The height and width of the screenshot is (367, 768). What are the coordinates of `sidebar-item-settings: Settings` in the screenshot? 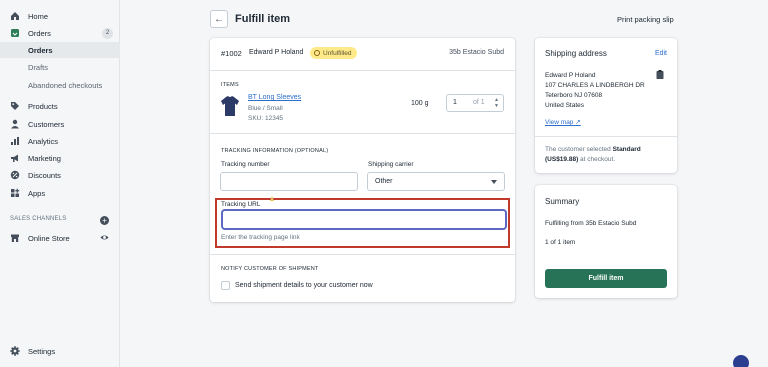 It's located at (60, 351).